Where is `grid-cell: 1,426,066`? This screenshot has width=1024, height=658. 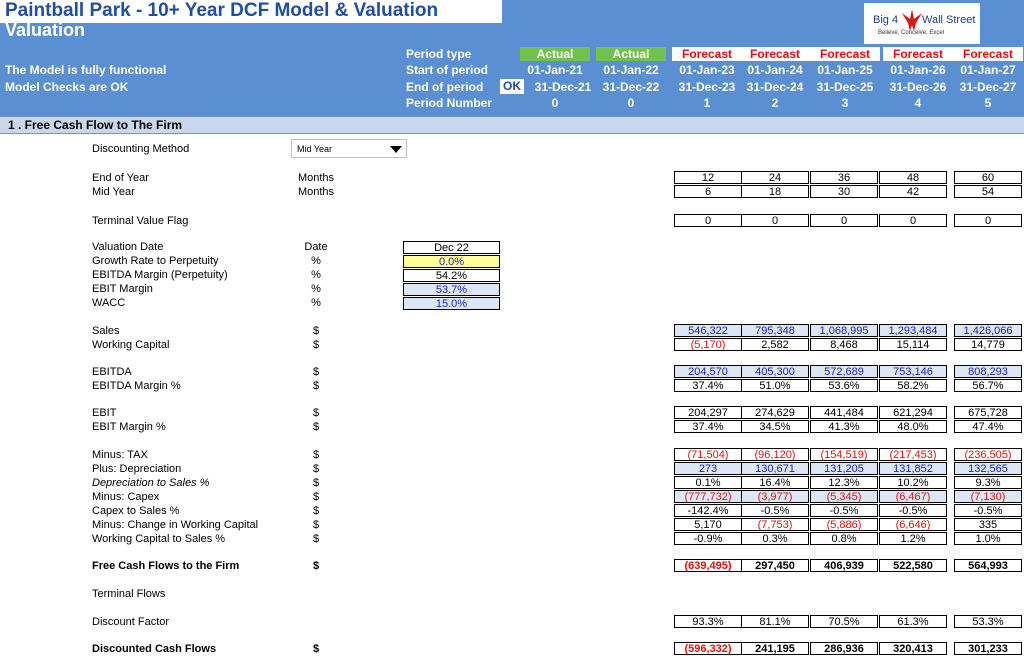 grid-cell: 1,426,066 is located at coordinates (988, 330).